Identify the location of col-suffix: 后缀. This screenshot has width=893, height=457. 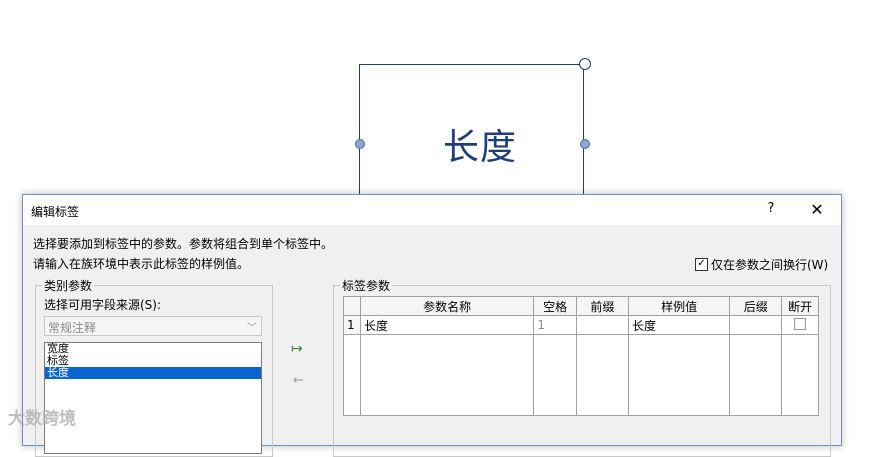
(756, 306).